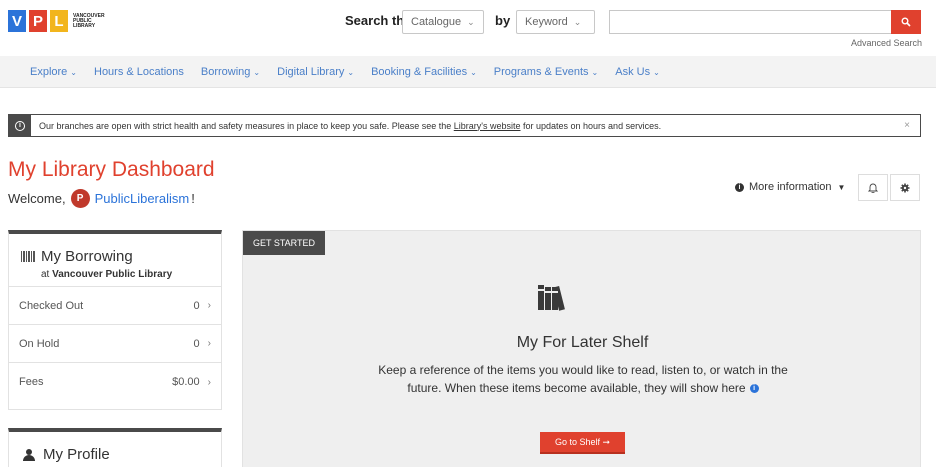 Image resolution: width=936 pixels, height=467 pixels. What do you see at coordinates (284, 243) in the screenshot?
I see `get-started-tag: GET STARTED` at bounding box center [284, 243].